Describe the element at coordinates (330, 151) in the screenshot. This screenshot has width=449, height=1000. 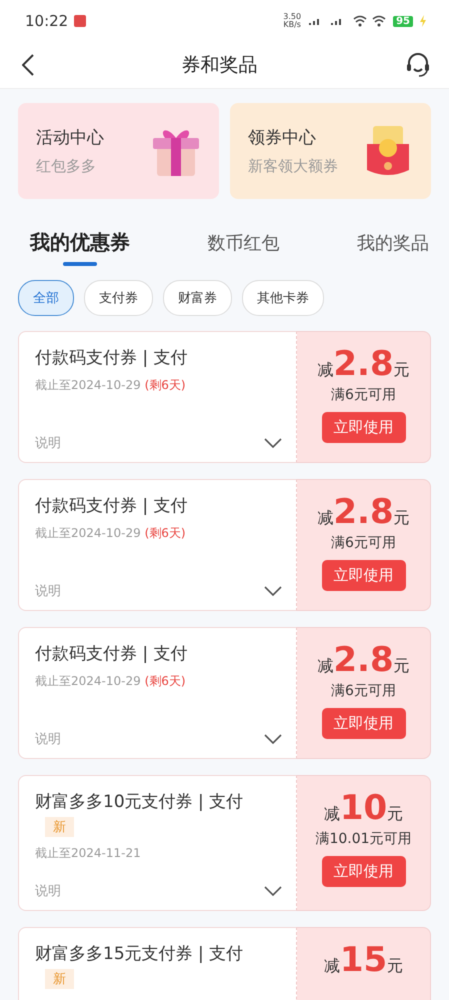
I see `promo-card: 领券中心 新客领大额券` at that location.